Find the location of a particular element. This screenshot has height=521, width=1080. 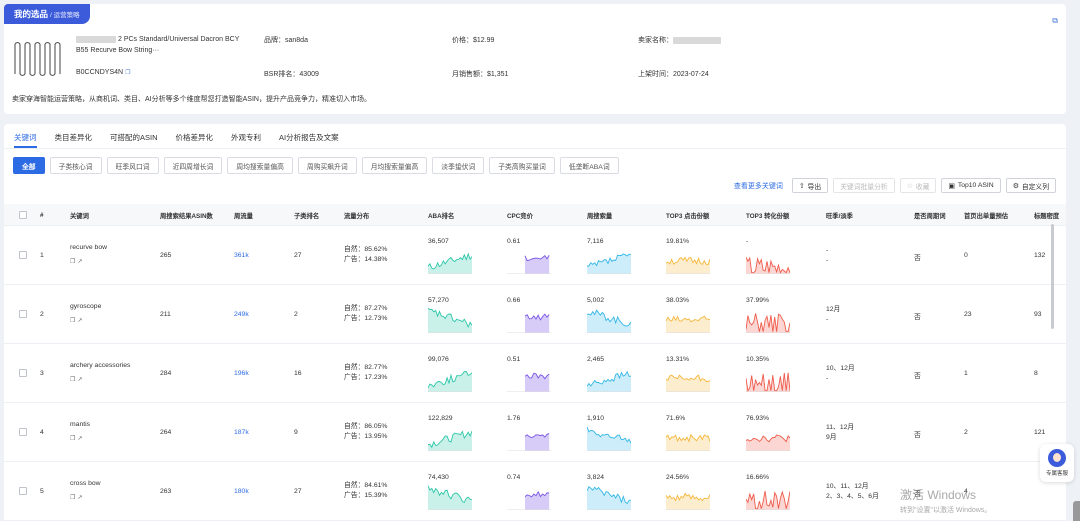

row-subcategory-rank: 9 is located at coordinates (296, 432).